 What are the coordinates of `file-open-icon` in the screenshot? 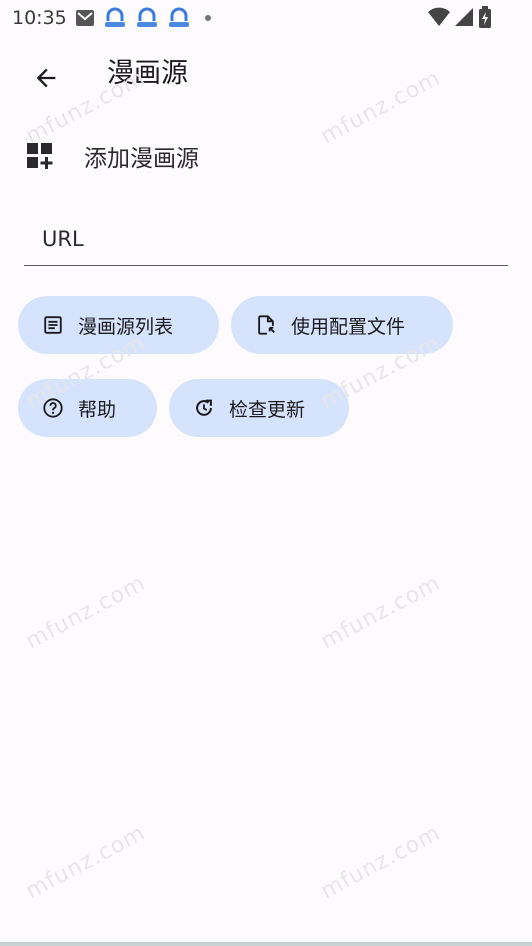 It's located at (266, 325).